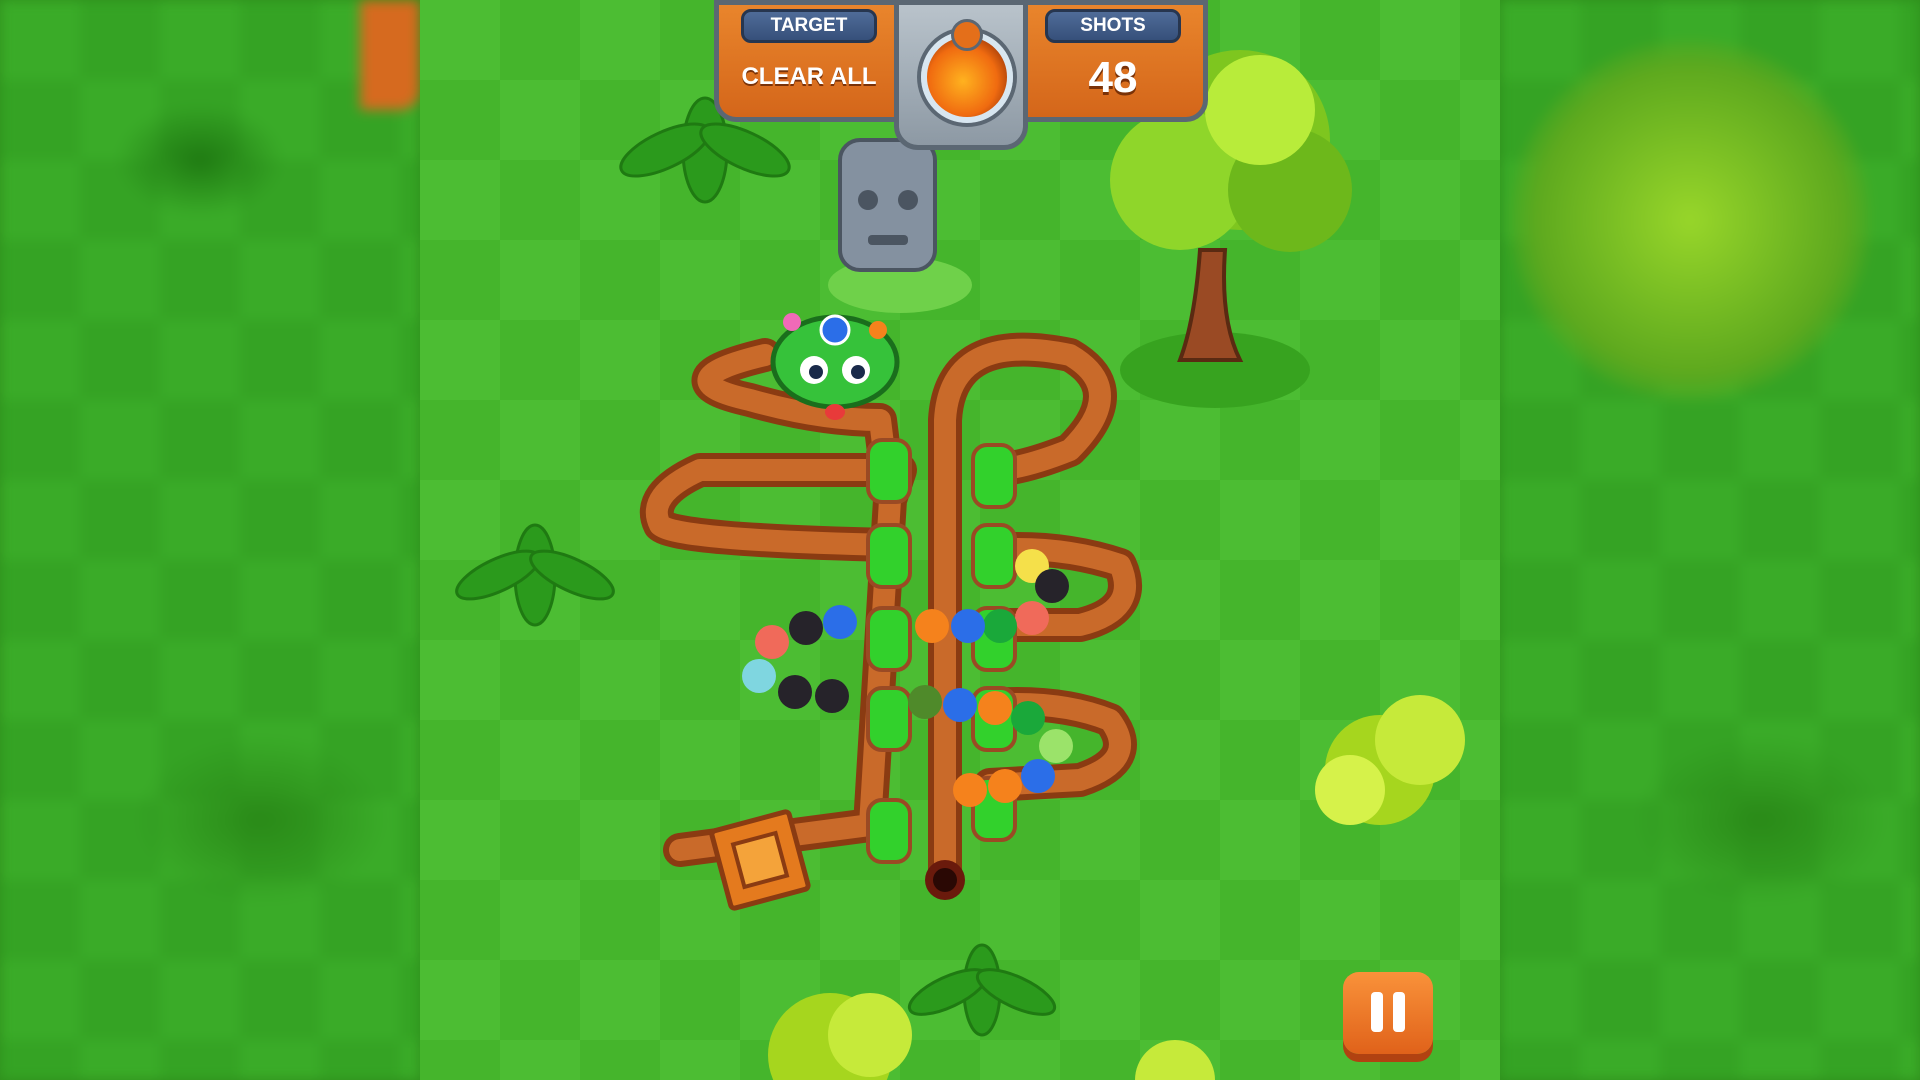 This screenshot has height=1080, width=1920. What do you see at coordinates (1113, 26) in the screenshot?
I see `shots-label: SHOTS` at bounding box center [1113, 26].